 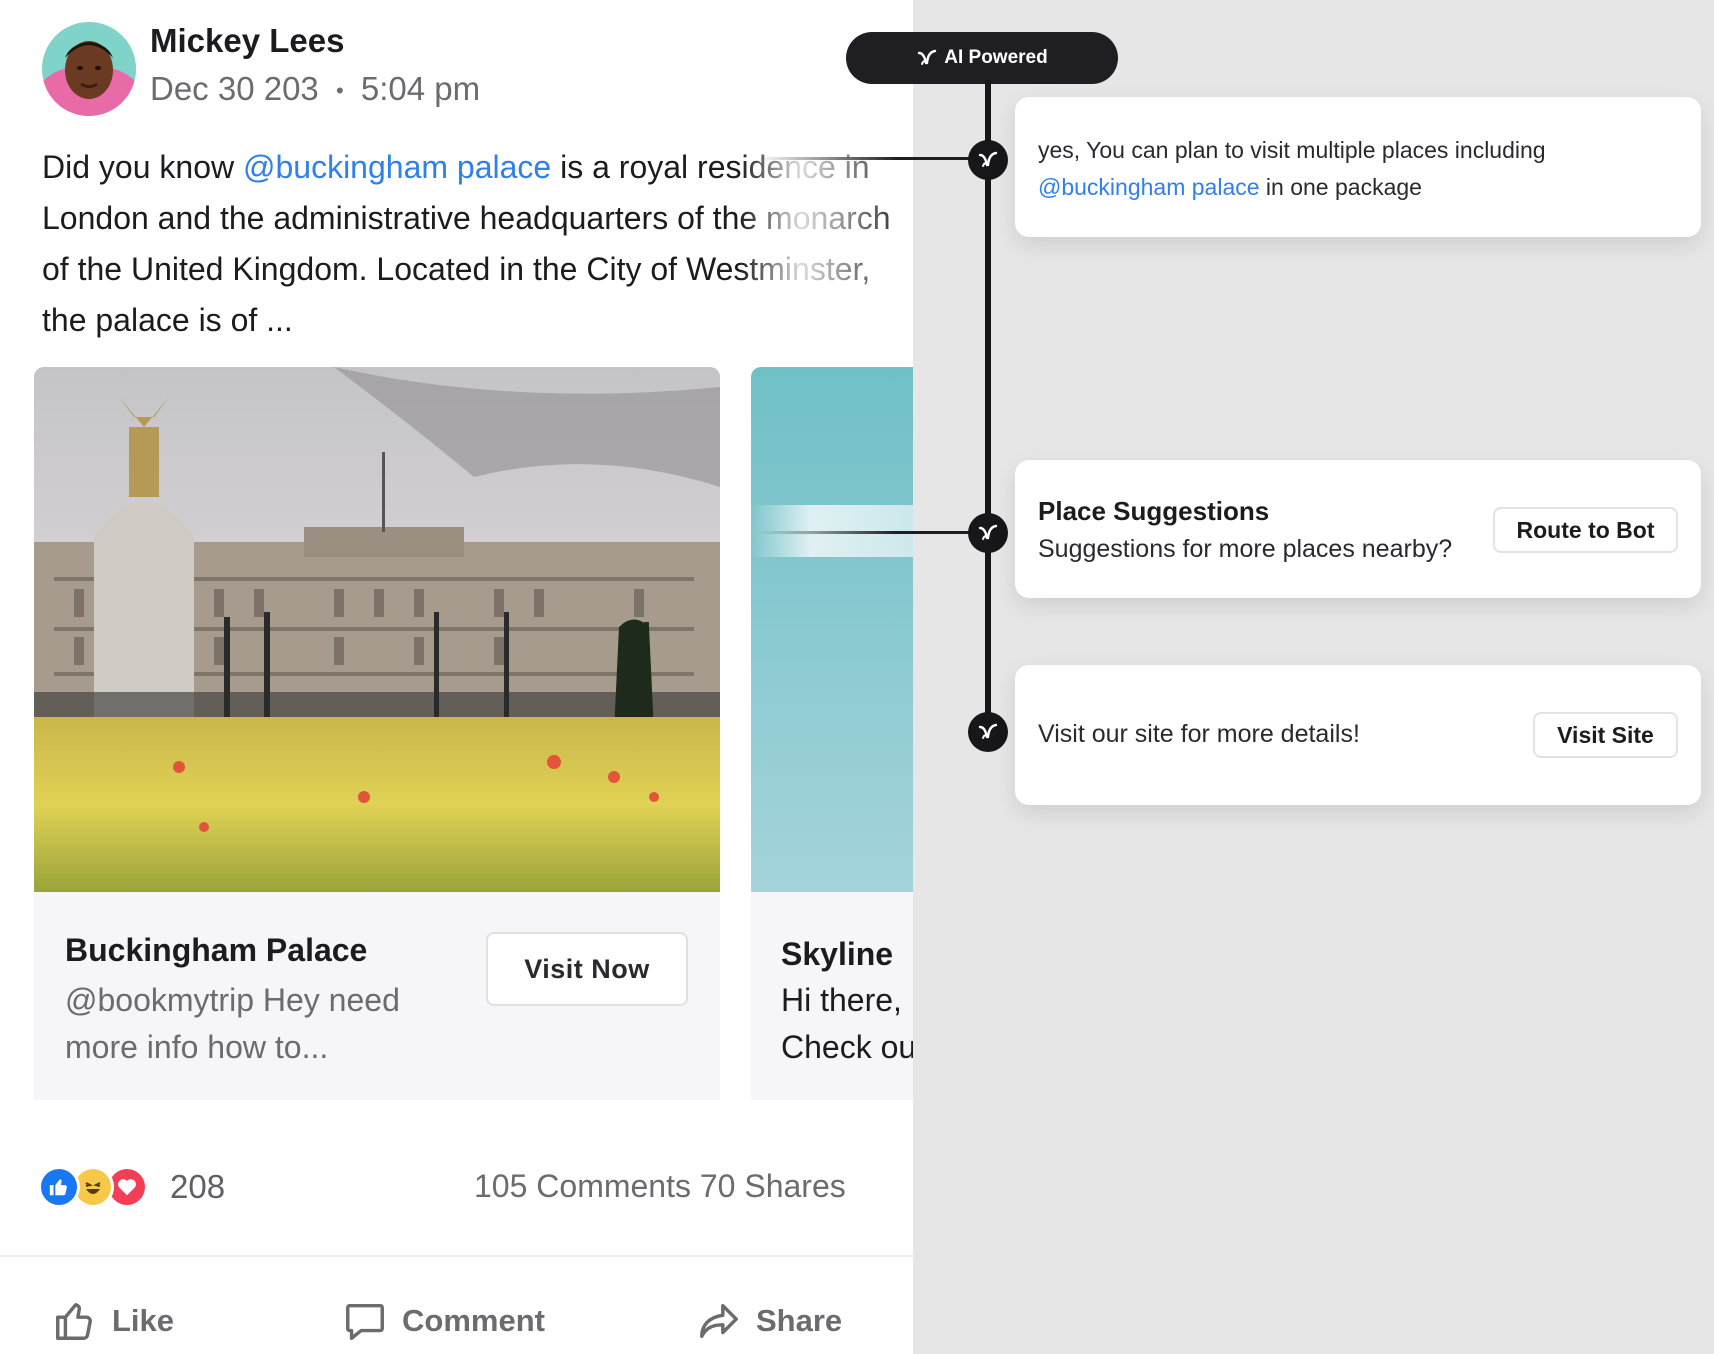 I want to click on card-body: Skyline Hi there, Check ou, so click(x=832, y=996).